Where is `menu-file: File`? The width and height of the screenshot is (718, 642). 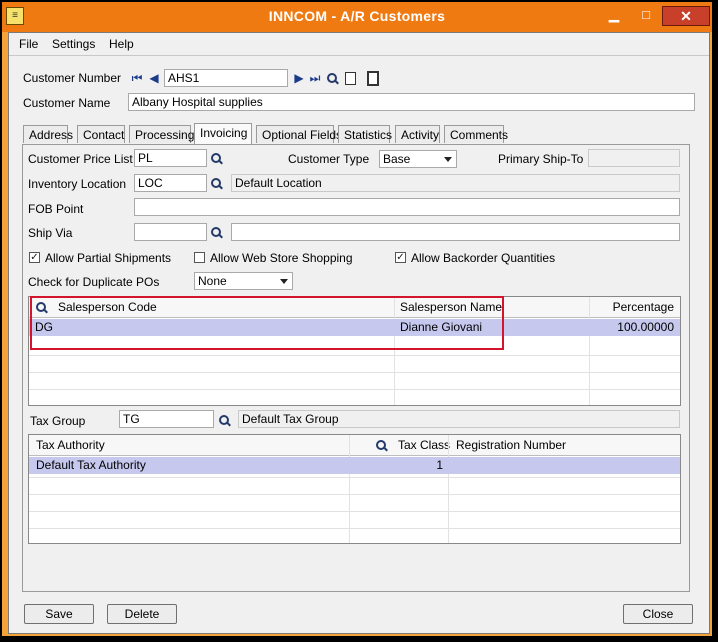 menu-file: File is located at coordinates (28, 44).